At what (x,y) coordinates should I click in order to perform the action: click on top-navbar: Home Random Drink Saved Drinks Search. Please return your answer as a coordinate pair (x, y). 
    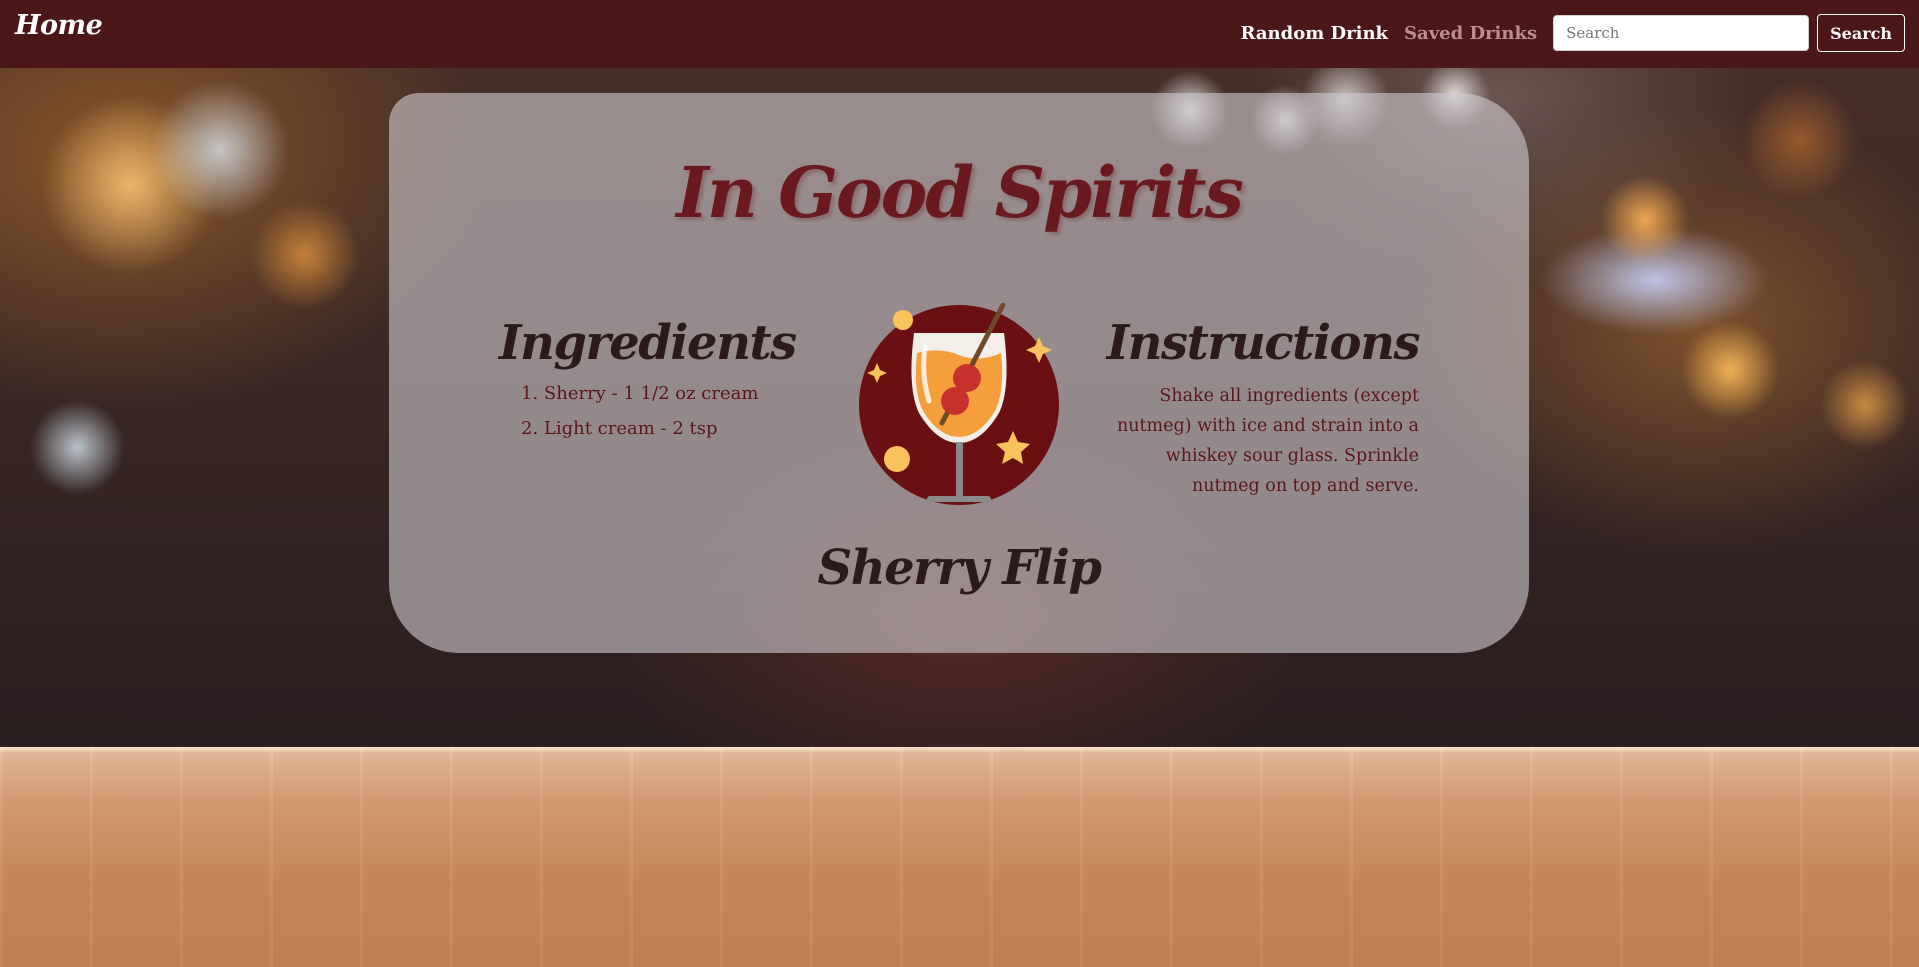
    Looking at the image, I should click on (959, 34).